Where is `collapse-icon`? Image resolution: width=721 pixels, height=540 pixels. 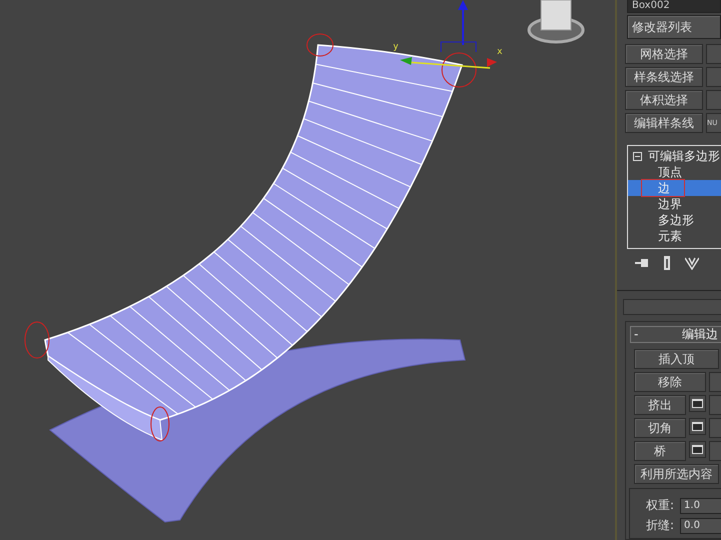 collapse-icon is located at coordinates (637, 156).